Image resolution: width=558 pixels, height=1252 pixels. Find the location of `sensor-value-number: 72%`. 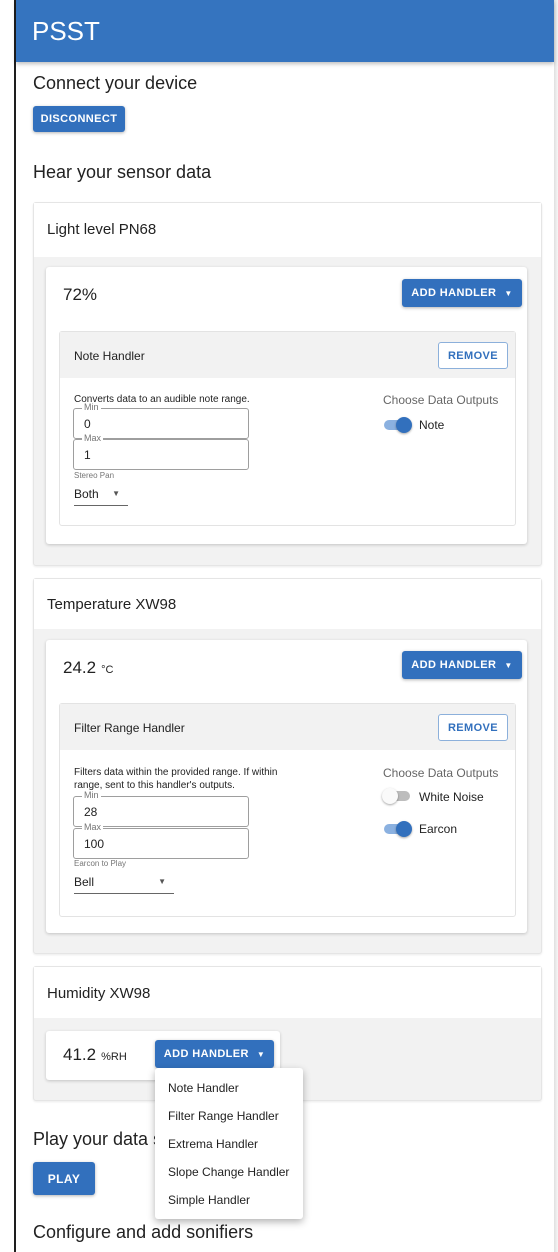

sensor-value-number: 72% is located at coordinates (80, 294).